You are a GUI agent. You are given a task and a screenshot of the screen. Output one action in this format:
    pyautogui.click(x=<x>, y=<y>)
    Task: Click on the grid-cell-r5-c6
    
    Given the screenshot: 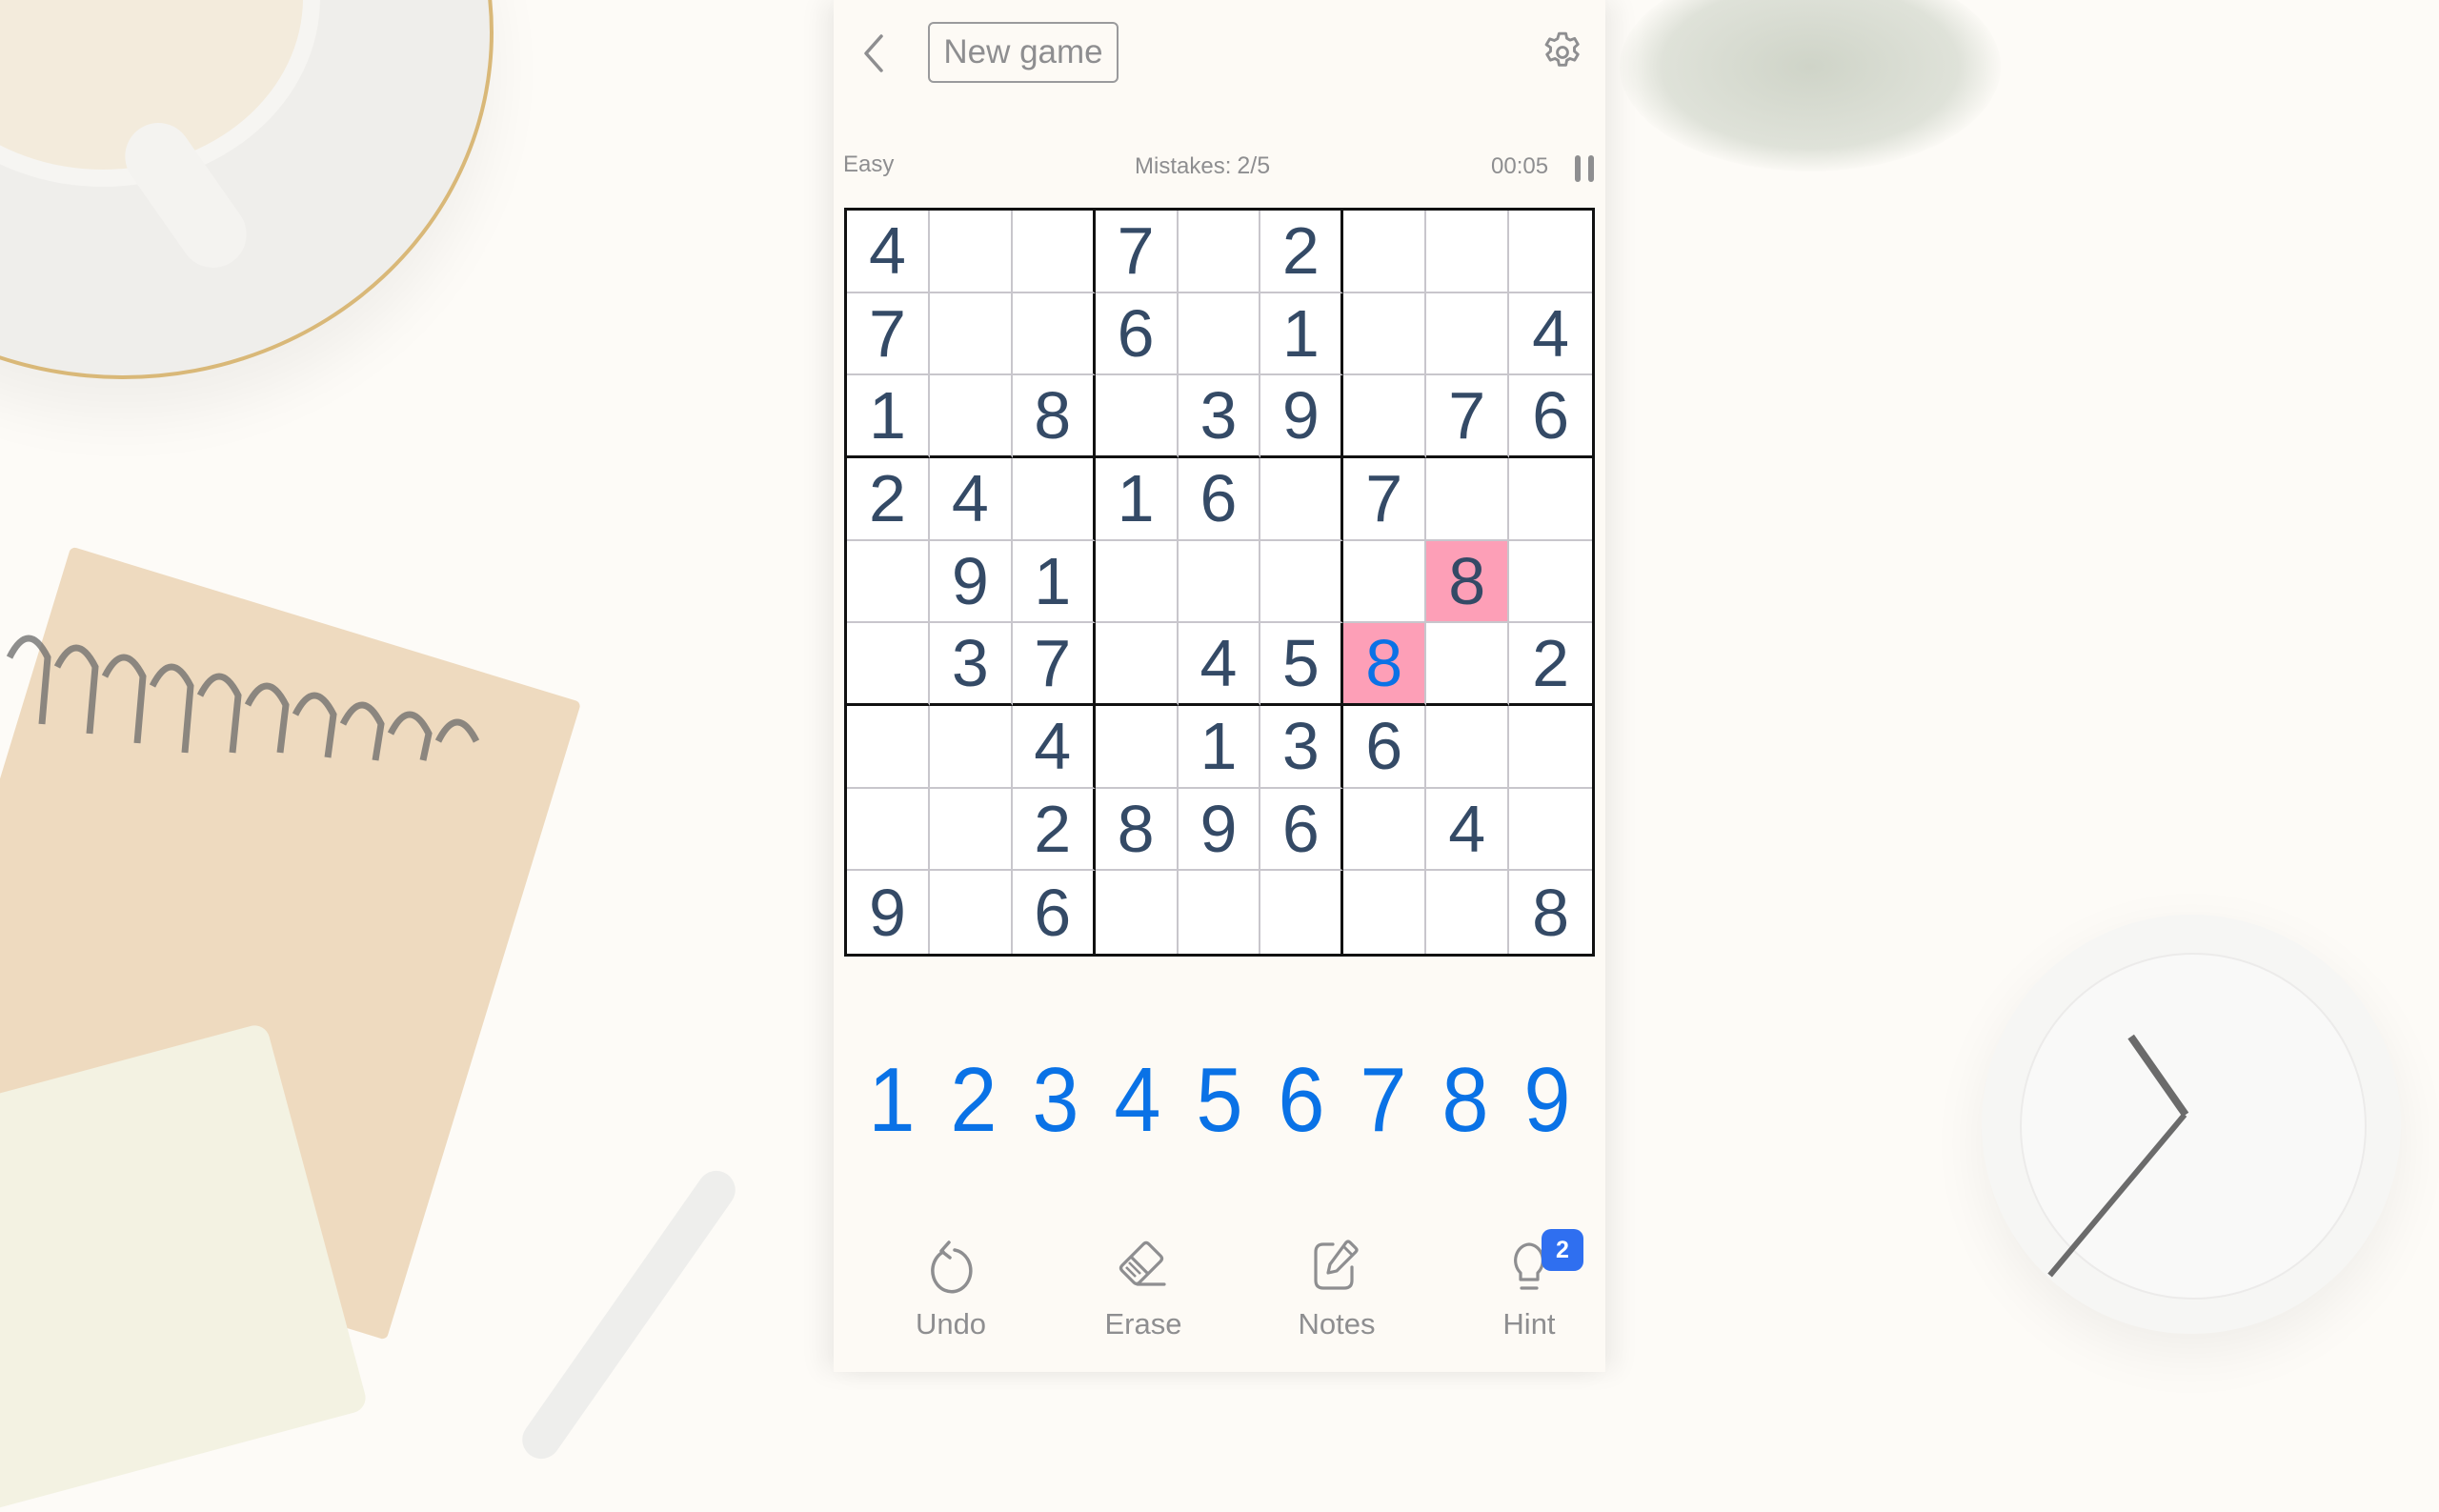 What is the action you would take?
    pyautogui.click(x=1302, y=582)
    